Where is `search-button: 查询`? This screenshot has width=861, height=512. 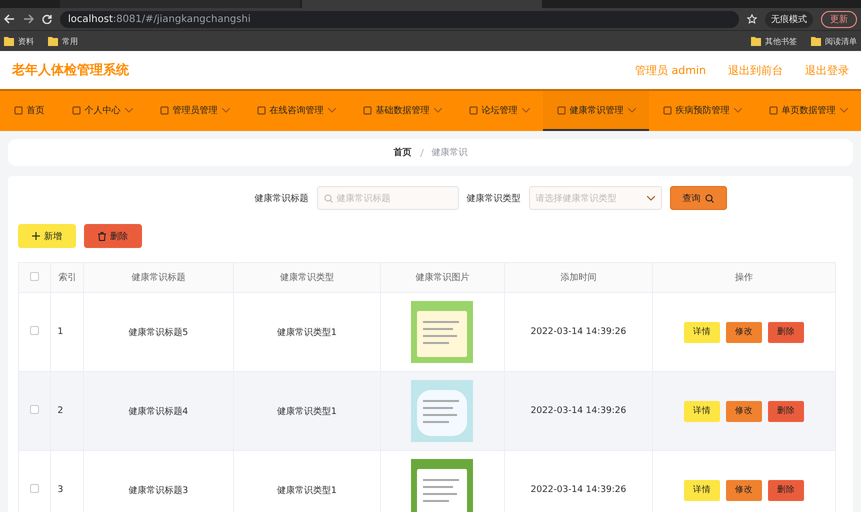
search-button: 查询 is located at coordinates (698, 198).